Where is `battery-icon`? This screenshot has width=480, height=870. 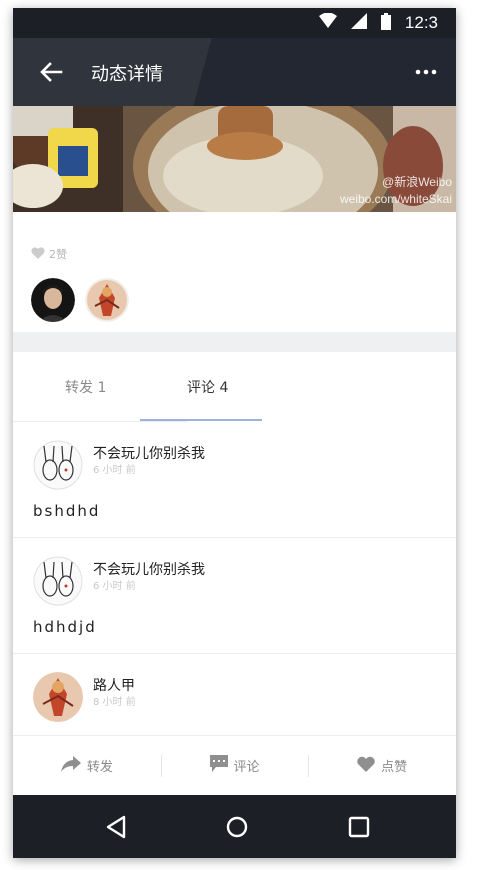
battery-icon is located at coordinates (385, 23).